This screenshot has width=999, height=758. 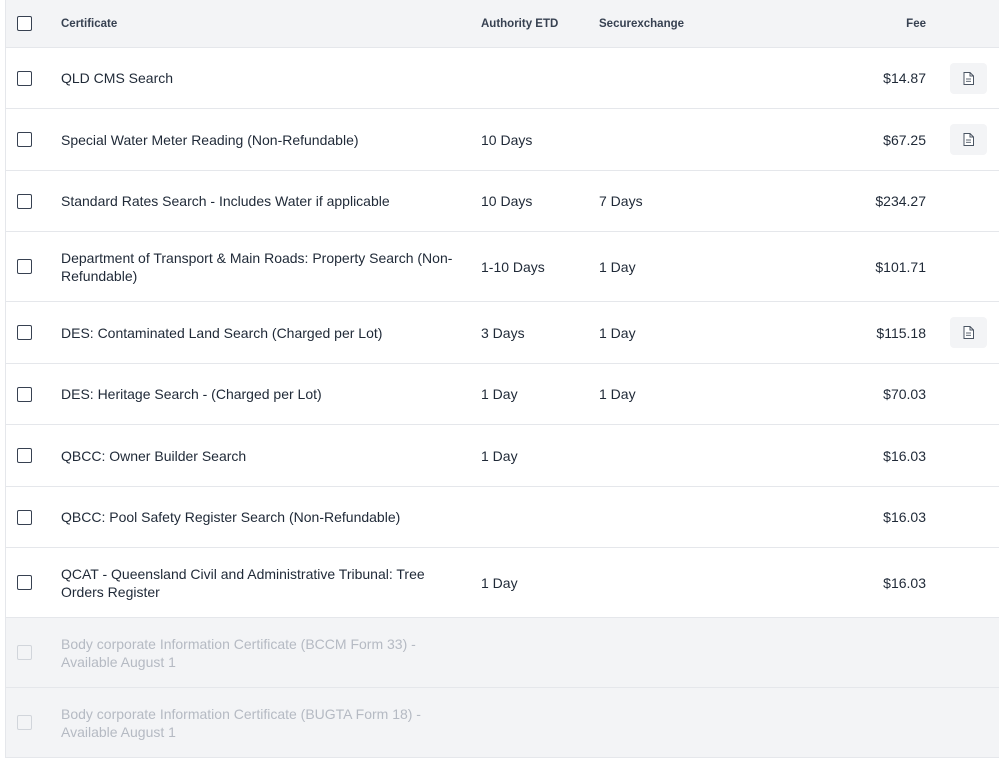 I want to click on securexchange-etd: 7 Days, so click(x=621, y=201).